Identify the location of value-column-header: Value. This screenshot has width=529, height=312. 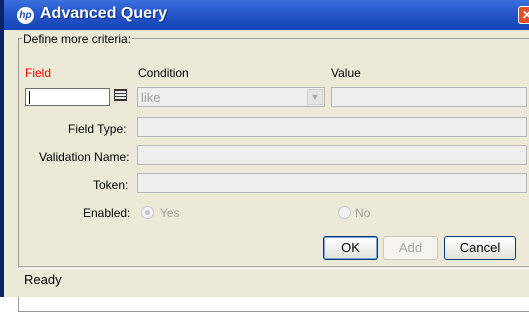
(346, 73).